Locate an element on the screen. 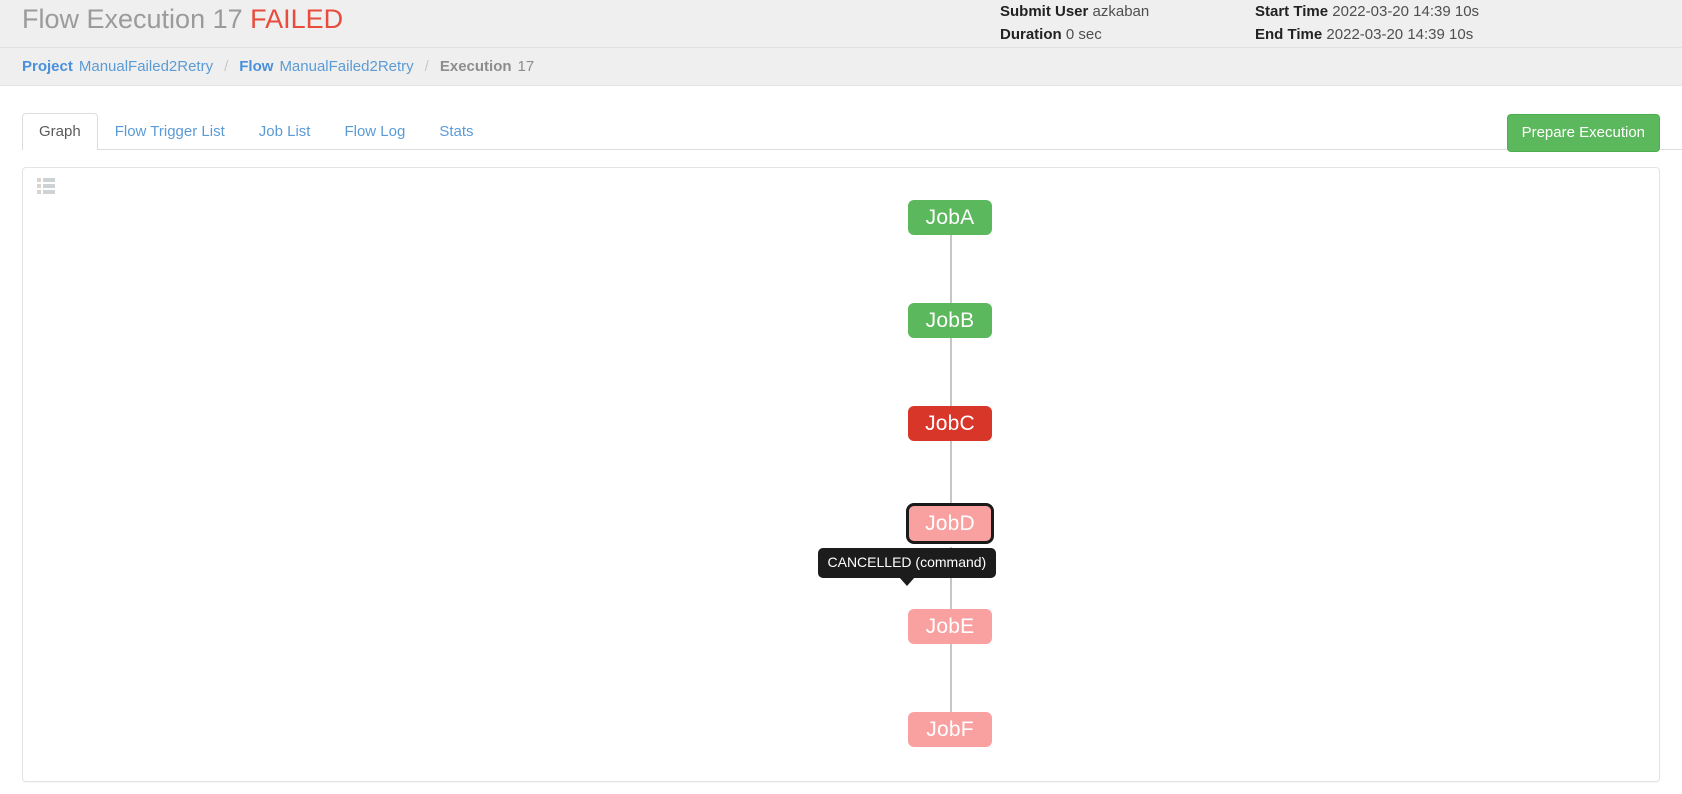 The width and height of the screenshot is (1682, 794). start-time-value: 2022-03-20 14:39 10s is located at coordinates (1406, 11).